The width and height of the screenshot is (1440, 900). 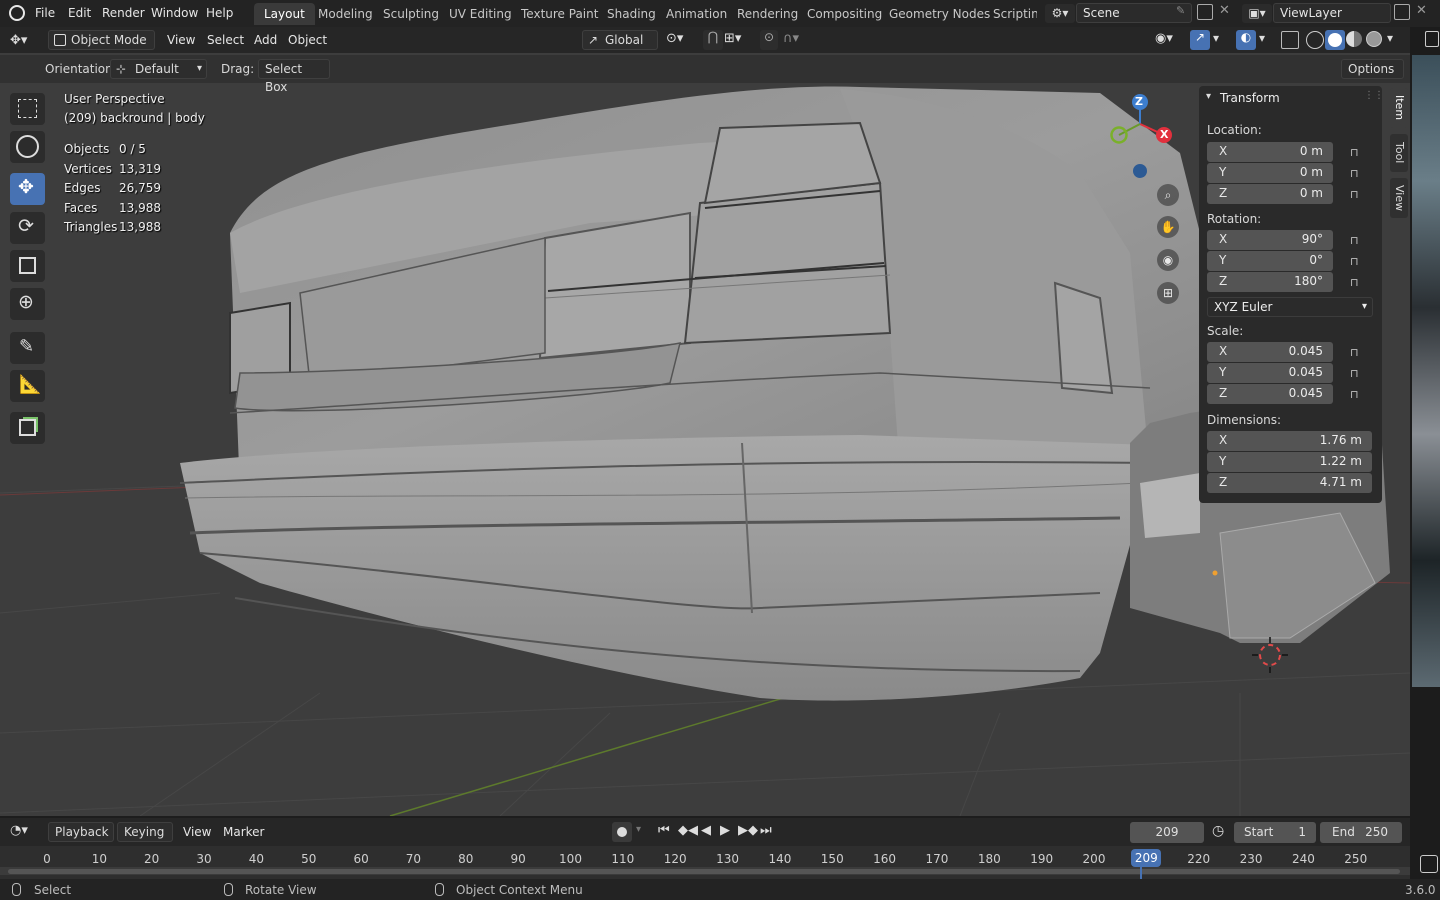 What do you see at coordinates (766, 830) in the screenshot?
I see `jump-end-button: ⏭` at bounding box center [766, 830].